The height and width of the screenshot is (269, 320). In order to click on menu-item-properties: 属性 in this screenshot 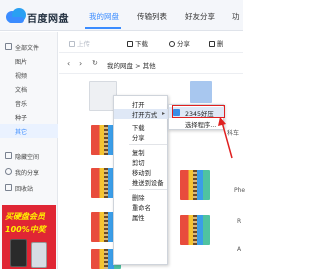, I will do `click(141, 217)`.